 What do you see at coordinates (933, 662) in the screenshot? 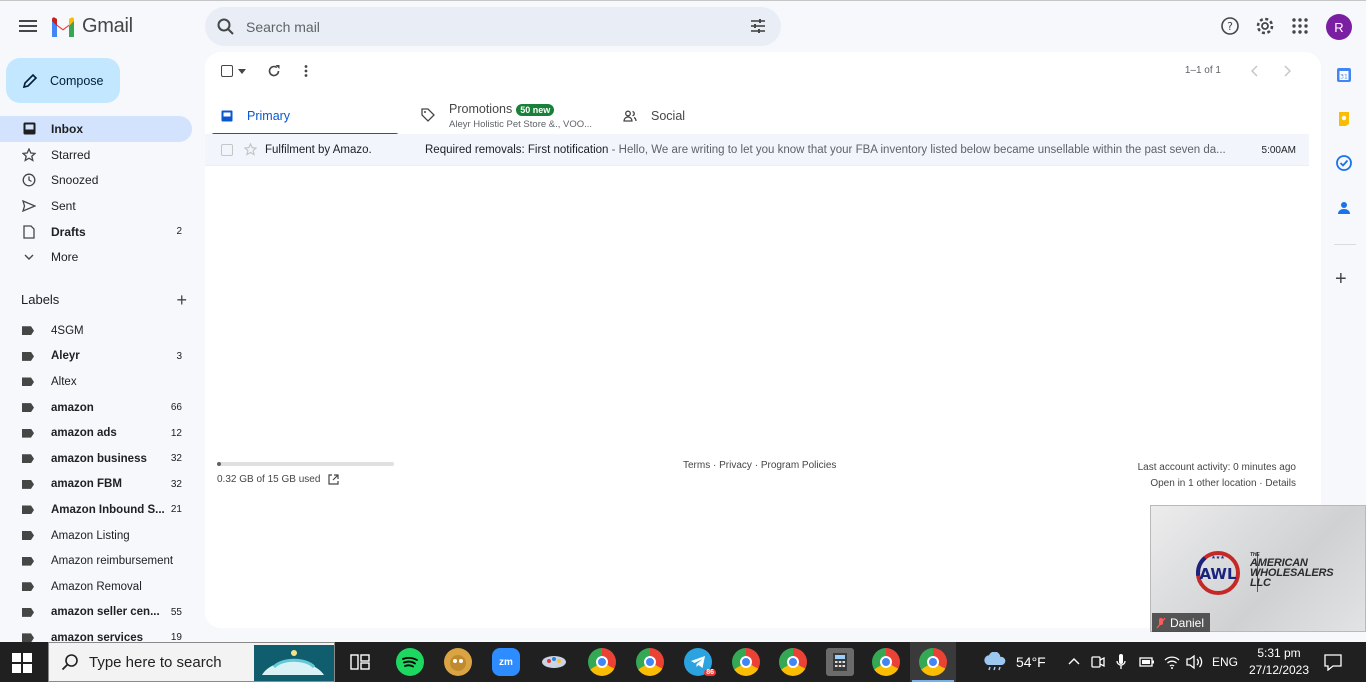
I see `chrome-active-profile-icon` at bounding box center [933, 662].